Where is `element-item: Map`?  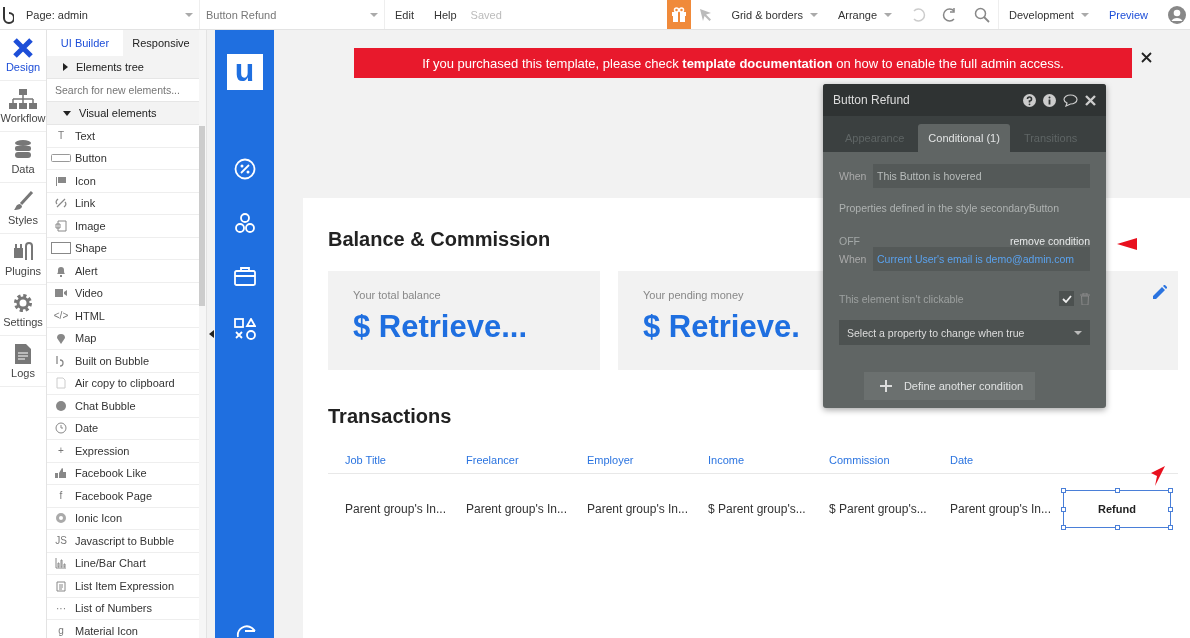
element-item: Map is located at coordinates (86, 338).